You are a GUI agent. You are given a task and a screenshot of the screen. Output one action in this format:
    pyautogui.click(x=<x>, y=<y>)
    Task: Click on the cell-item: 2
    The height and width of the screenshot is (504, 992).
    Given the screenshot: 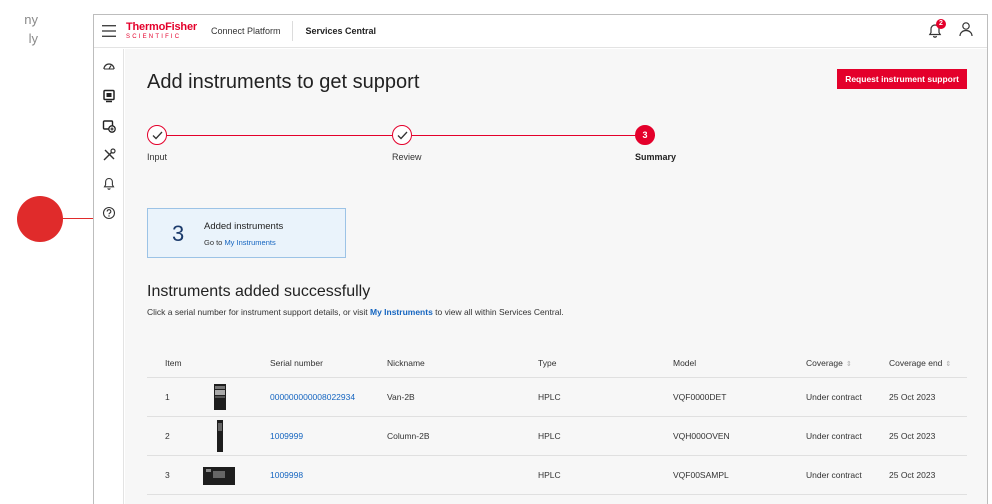 What is the action you would take?
    pyautogui.click(x=175, y=436)
    